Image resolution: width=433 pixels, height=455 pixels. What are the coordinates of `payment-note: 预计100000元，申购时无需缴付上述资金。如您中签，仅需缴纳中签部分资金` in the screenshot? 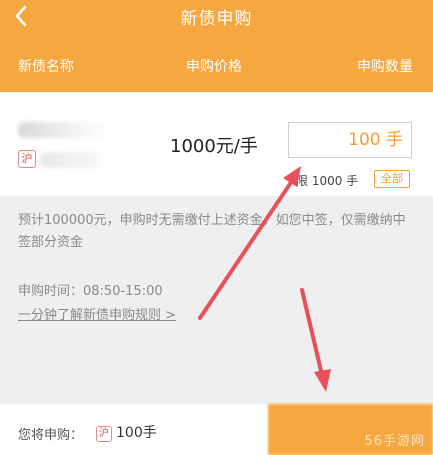 It's located at (212, 231).